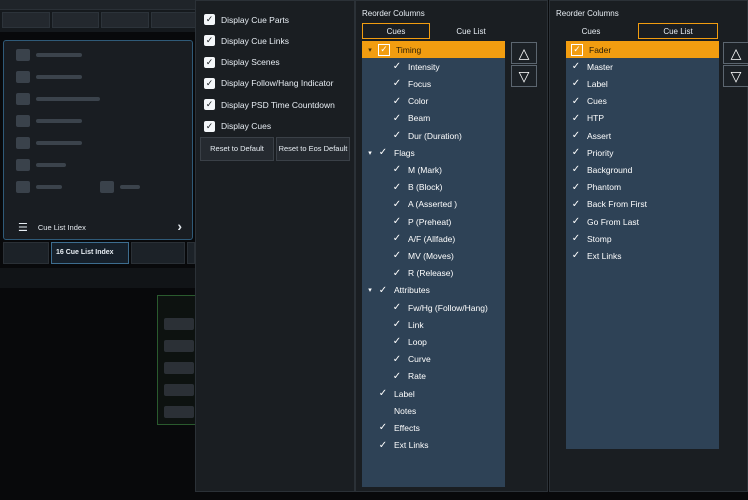 Image resolution: width=748 pixels, height=500 pixels. What do you see at coordinates (433, 83) in the screenshot?
I see `column-list-item: ✓ Focus` at bounding box center [433, 83].